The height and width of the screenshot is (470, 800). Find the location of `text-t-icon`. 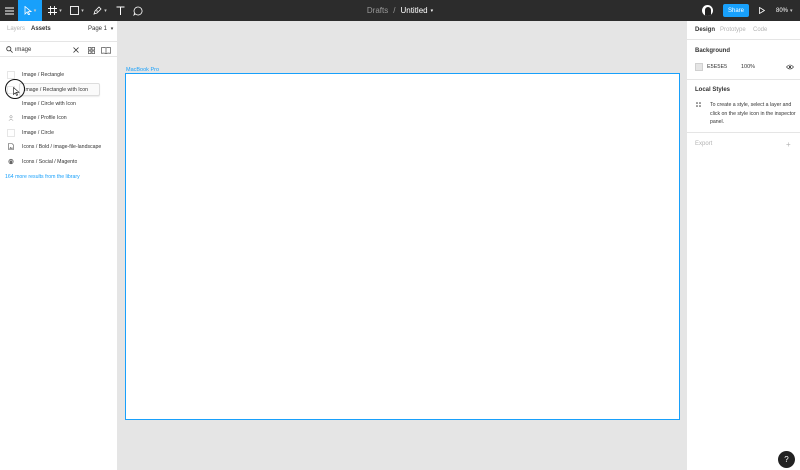

text-t-icon is located at coordinates (120, 10).